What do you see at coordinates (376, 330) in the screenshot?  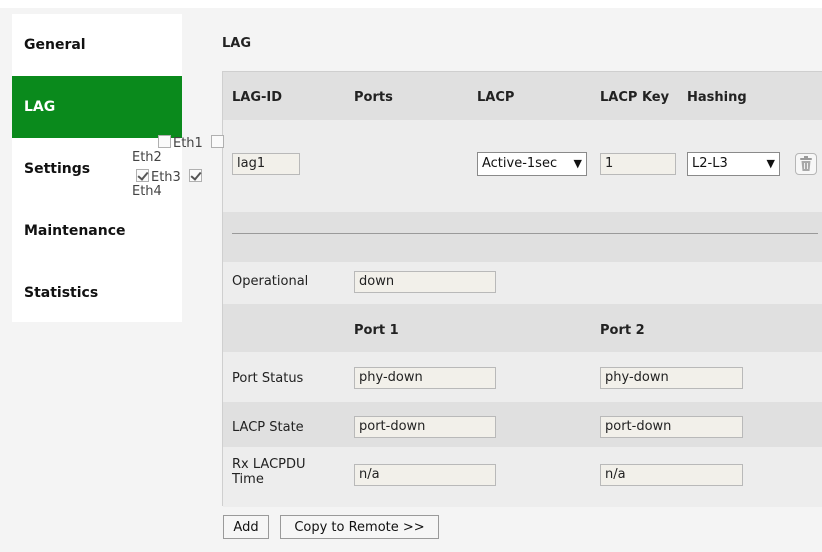 I see `port1-header: Port 1` at bounding box center [376, 330].